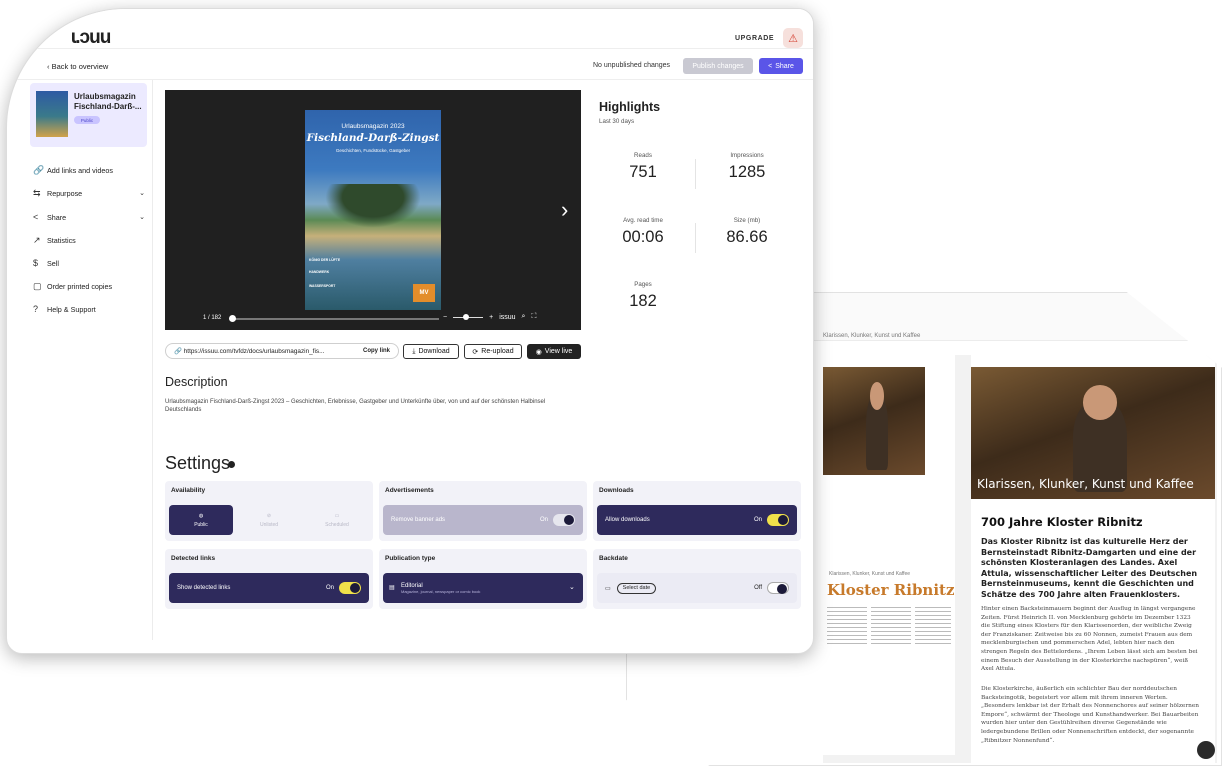  I want to click on stat-divider, so click(695, 174).